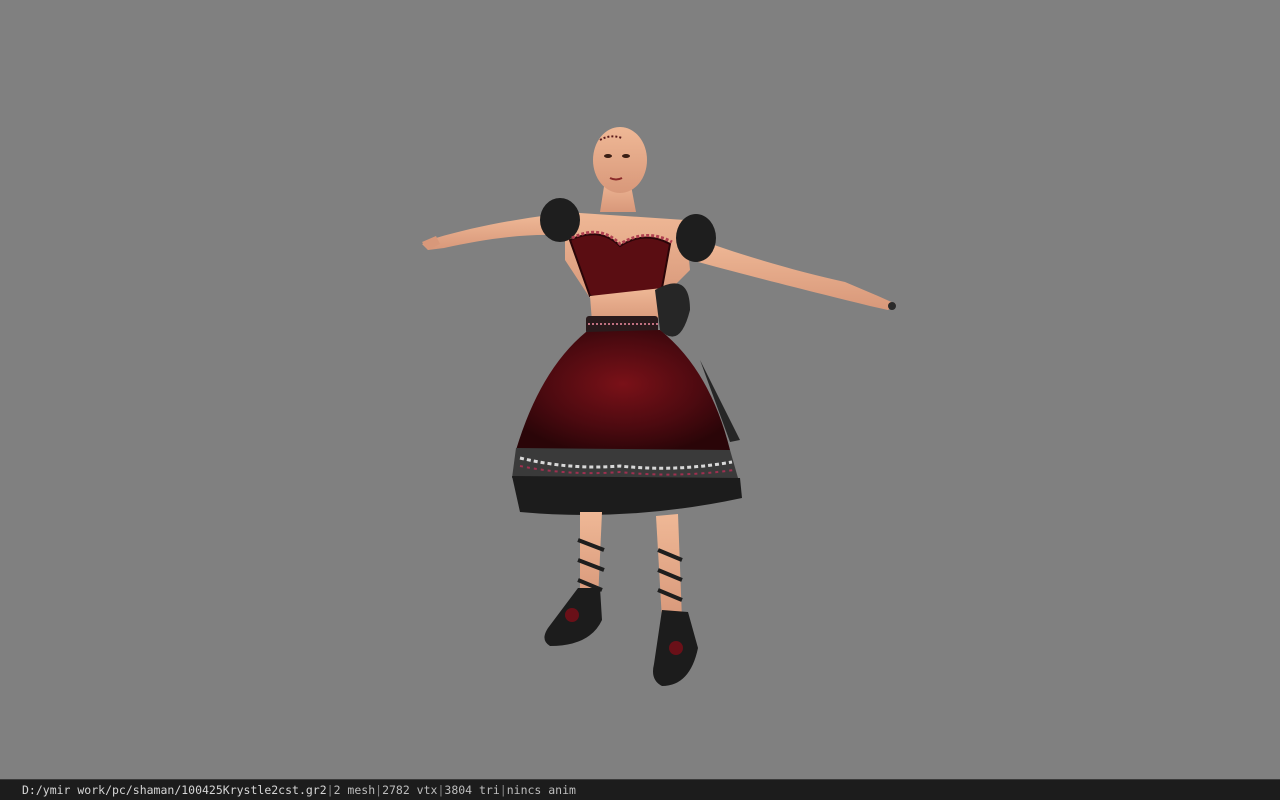  Describe the element at coordinates (672, 310) in the screenshot. I see `back-bow` at that location.